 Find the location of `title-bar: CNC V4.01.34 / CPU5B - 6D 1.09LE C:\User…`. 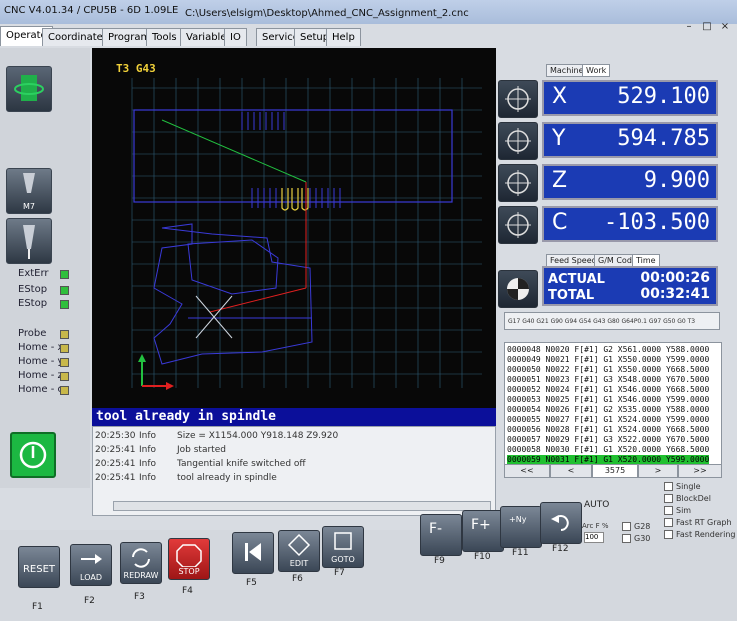

title-bar: CNC V4.01.34 / CPU5B - 6D 1.09LE C:\User… is located at coordinates (368, 12).